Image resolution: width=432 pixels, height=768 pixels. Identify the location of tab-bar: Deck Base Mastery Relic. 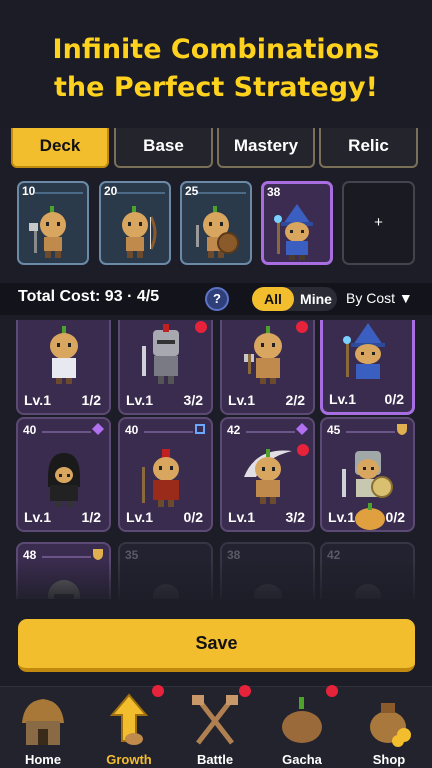
(216, 150).